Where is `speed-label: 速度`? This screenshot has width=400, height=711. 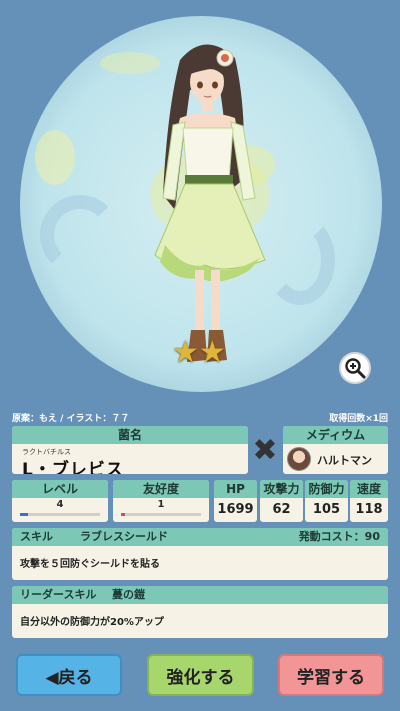
speed-label: 速度 is located at coordinates (369, 489).